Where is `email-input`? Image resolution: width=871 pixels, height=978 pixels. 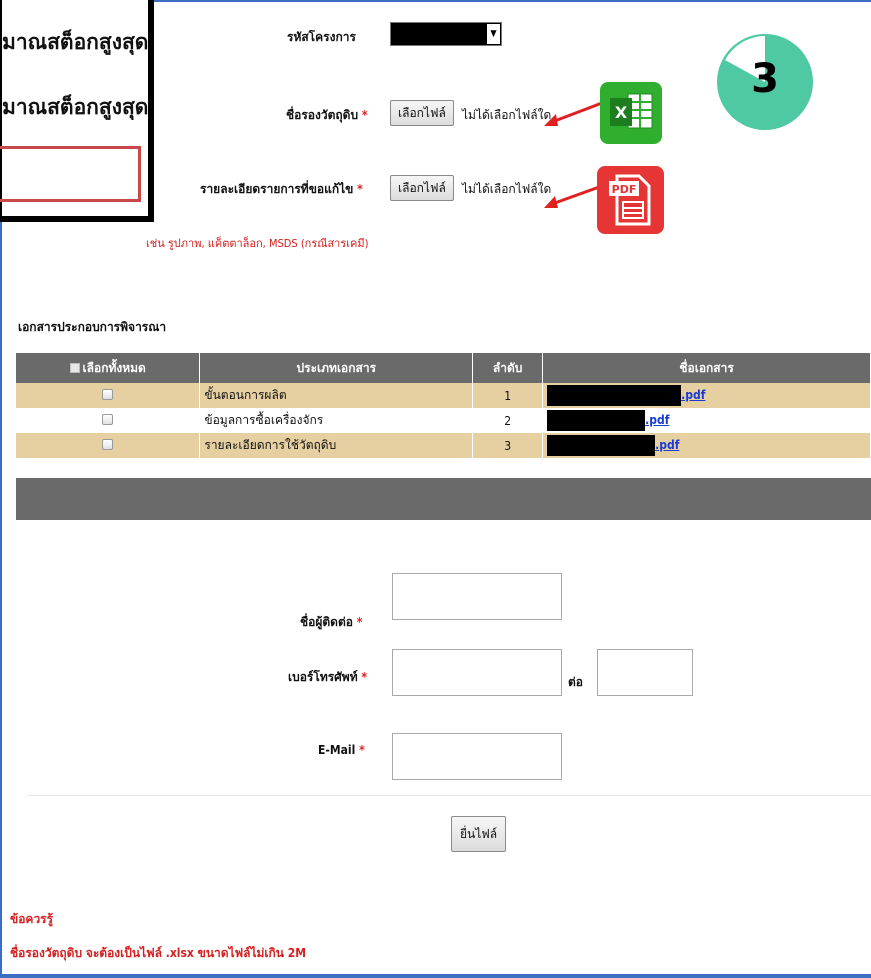 email-input is located at coordinates (477, 756).